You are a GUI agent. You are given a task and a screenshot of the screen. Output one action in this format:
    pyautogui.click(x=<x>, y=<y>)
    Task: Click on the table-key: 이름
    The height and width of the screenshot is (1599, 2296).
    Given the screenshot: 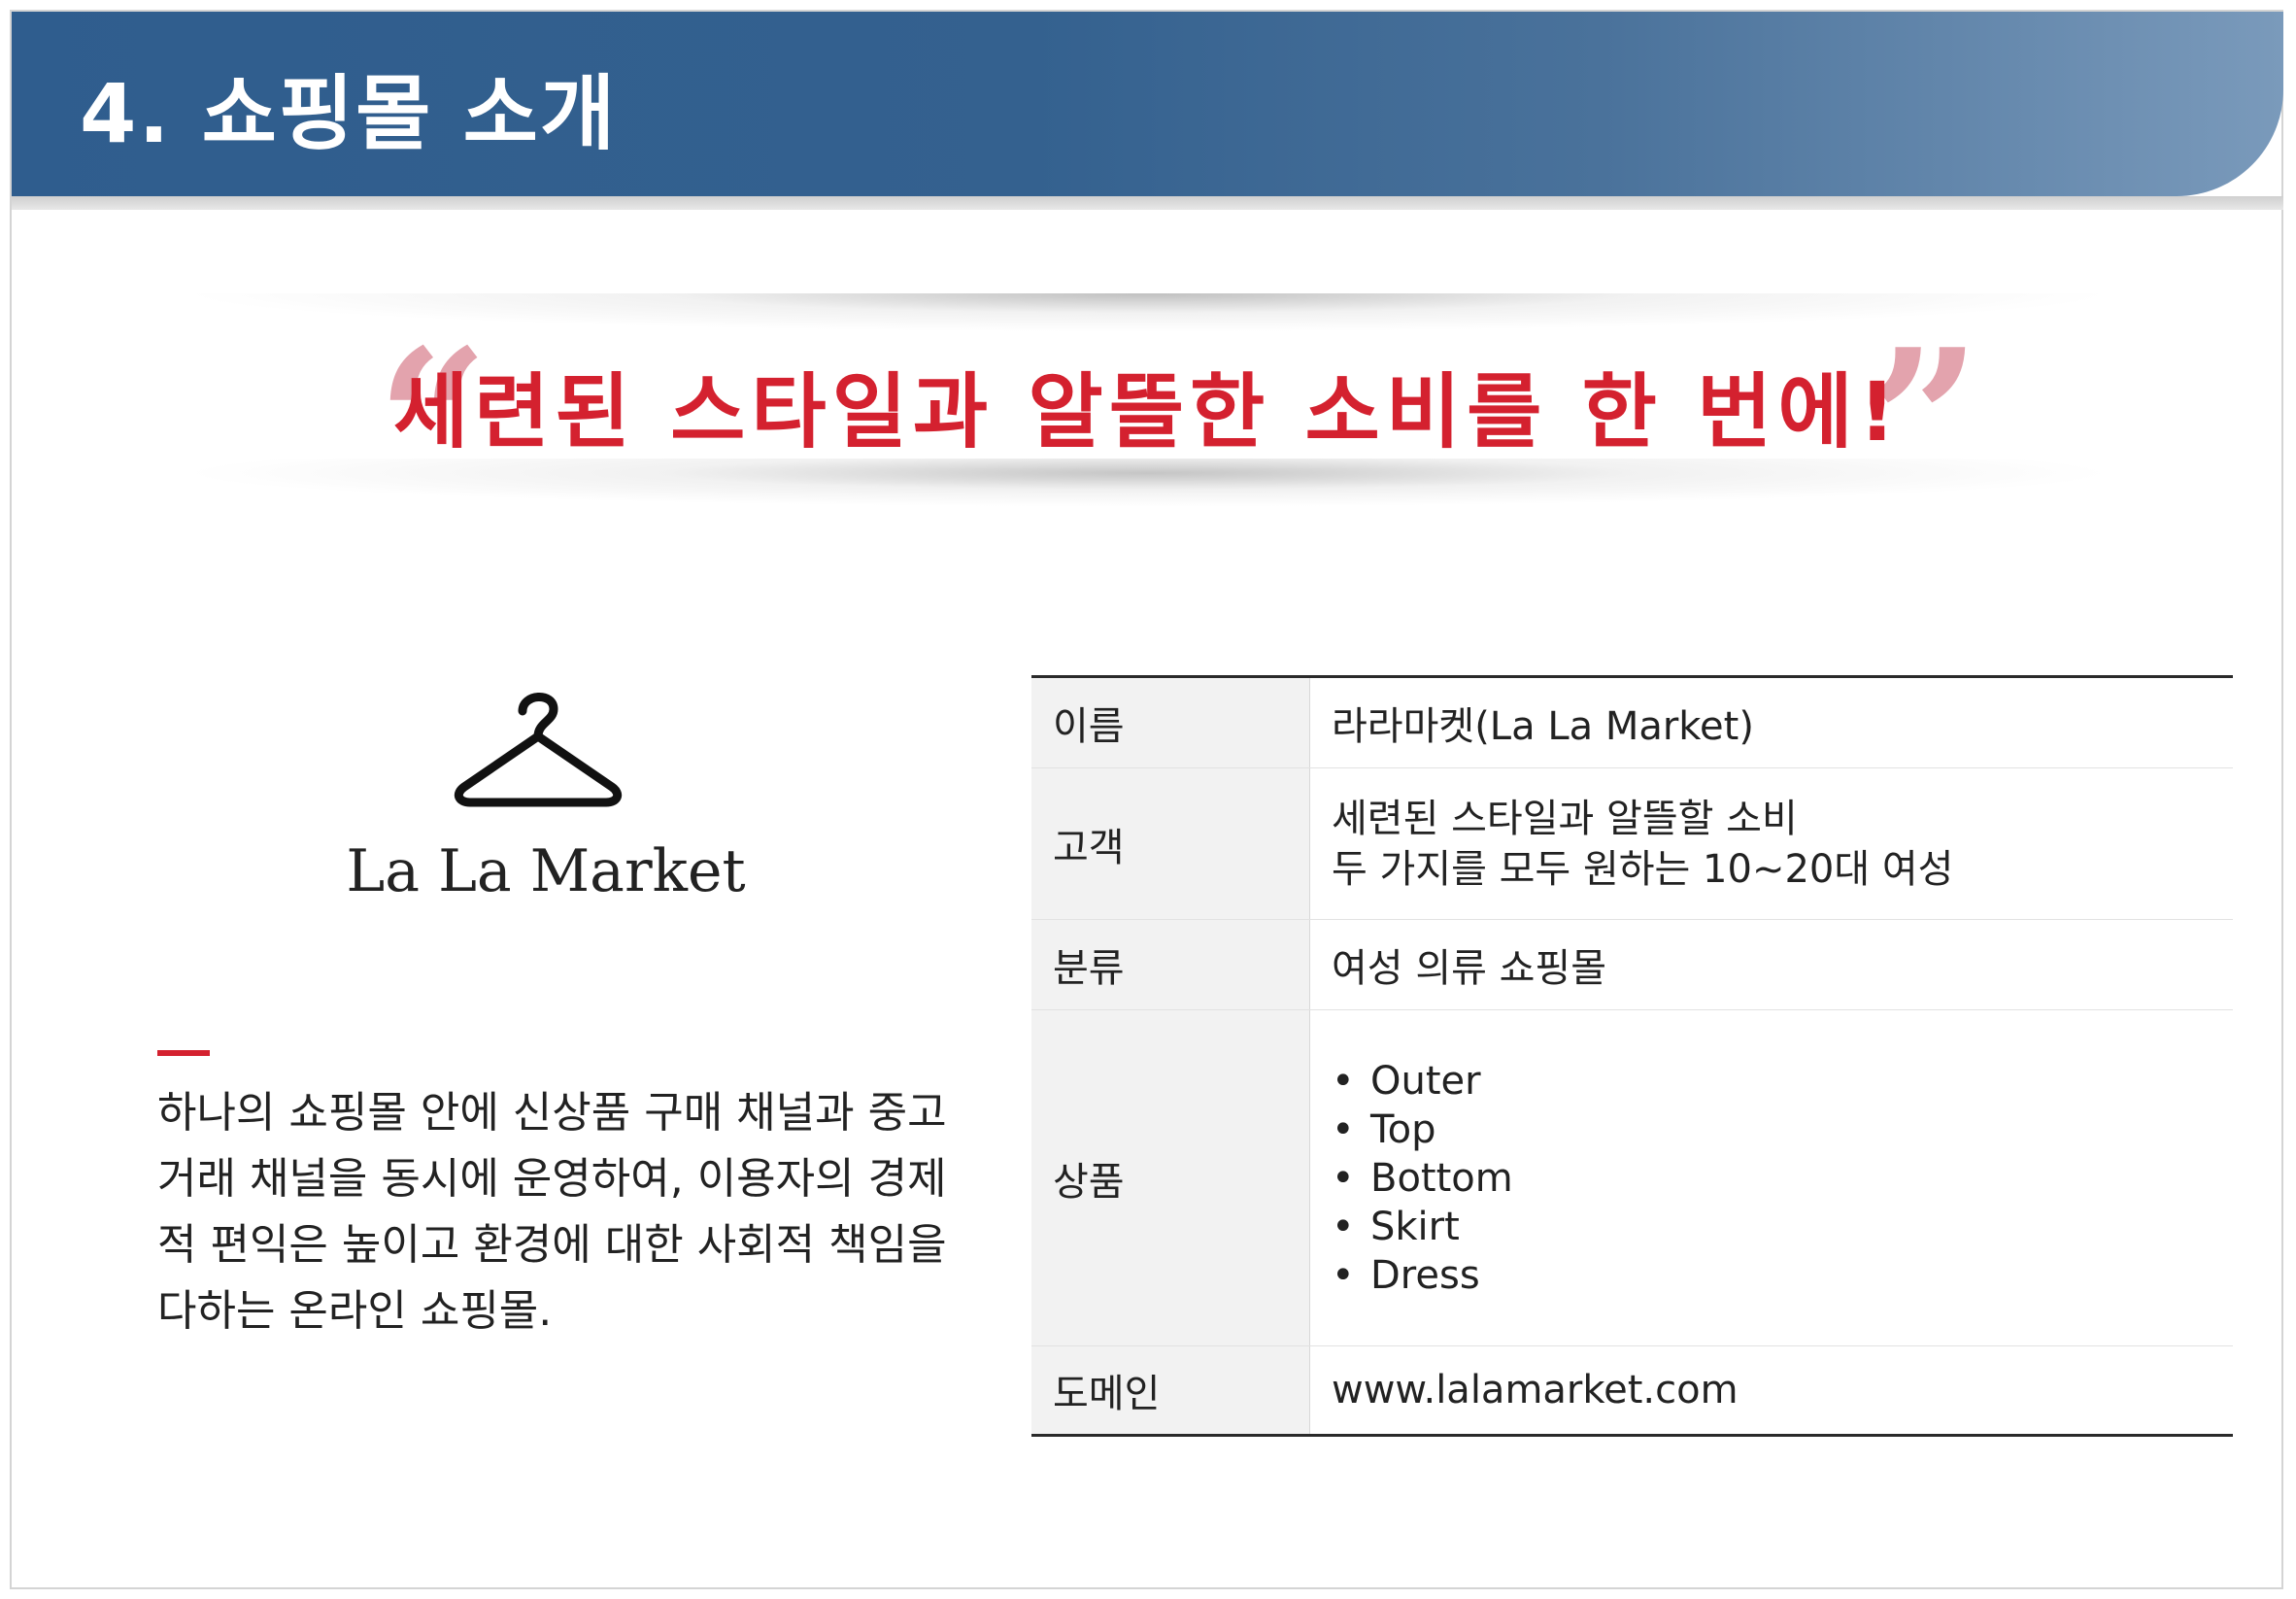 What is the action you would take?
    pyautogui.click(x=1171, y=722)
    